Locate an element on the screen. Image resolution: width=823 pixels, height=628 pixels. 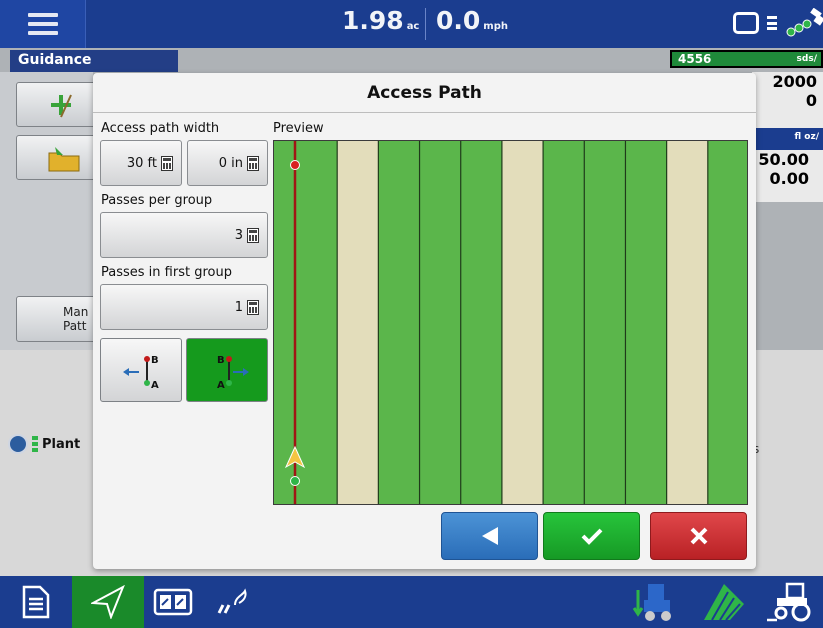
right-rate-value-2: 0 is located at coordinates (811, 100).